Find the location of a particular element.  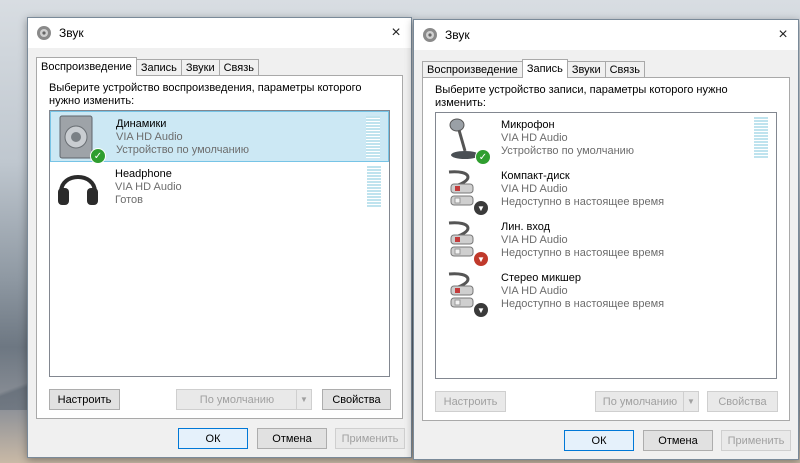

microphone-icon: ✓ is located at coordinates (466, 140).